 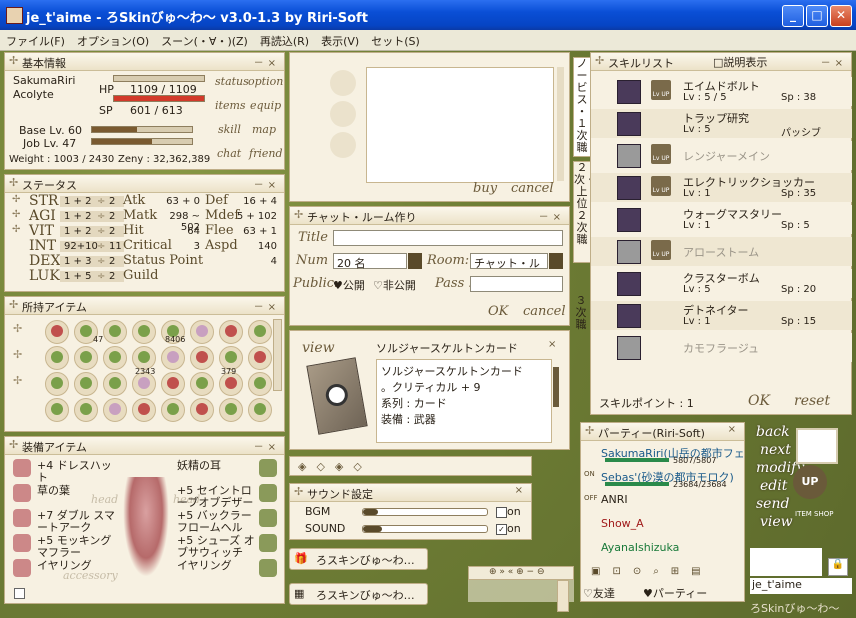 I want to click on menu-file: ファイル(F), so click(x=35, y=39).